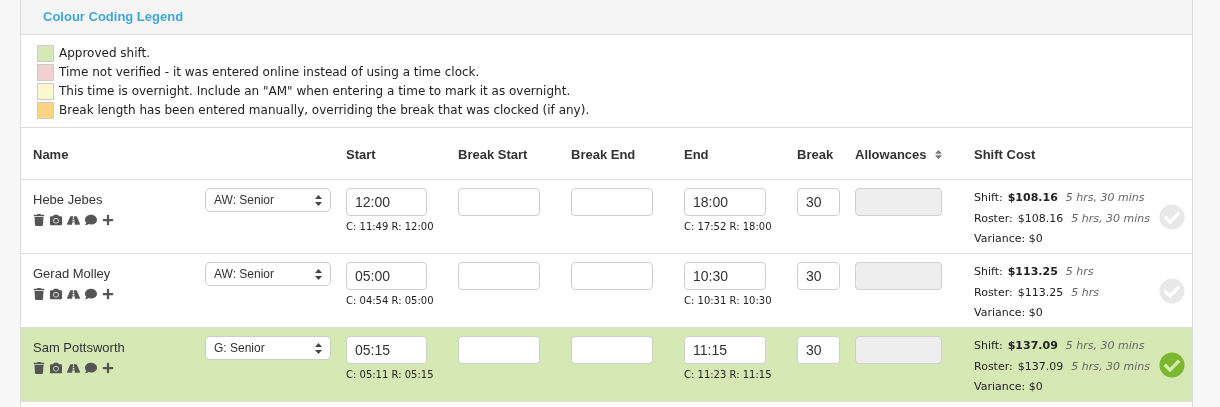 The image size is (1220, 407). Describe the element at coordinates (315, 91) in the screenshot. I see `legend-label: This time is overnight. Include an "AM" when entering a time to mark it as overnight.` at that location.